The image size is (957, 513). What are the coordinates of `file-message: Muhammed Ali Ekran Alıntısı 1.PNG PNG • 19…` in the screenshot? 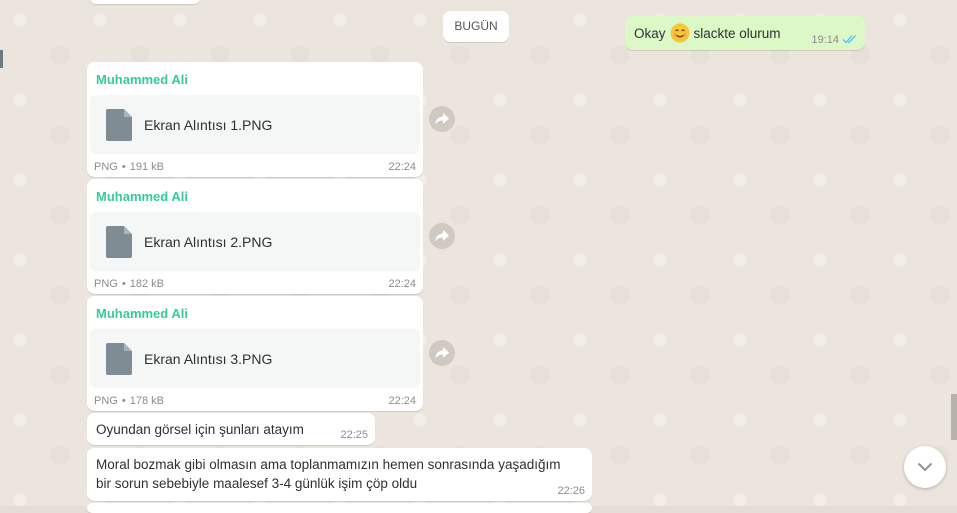 It's located at (255, 119).